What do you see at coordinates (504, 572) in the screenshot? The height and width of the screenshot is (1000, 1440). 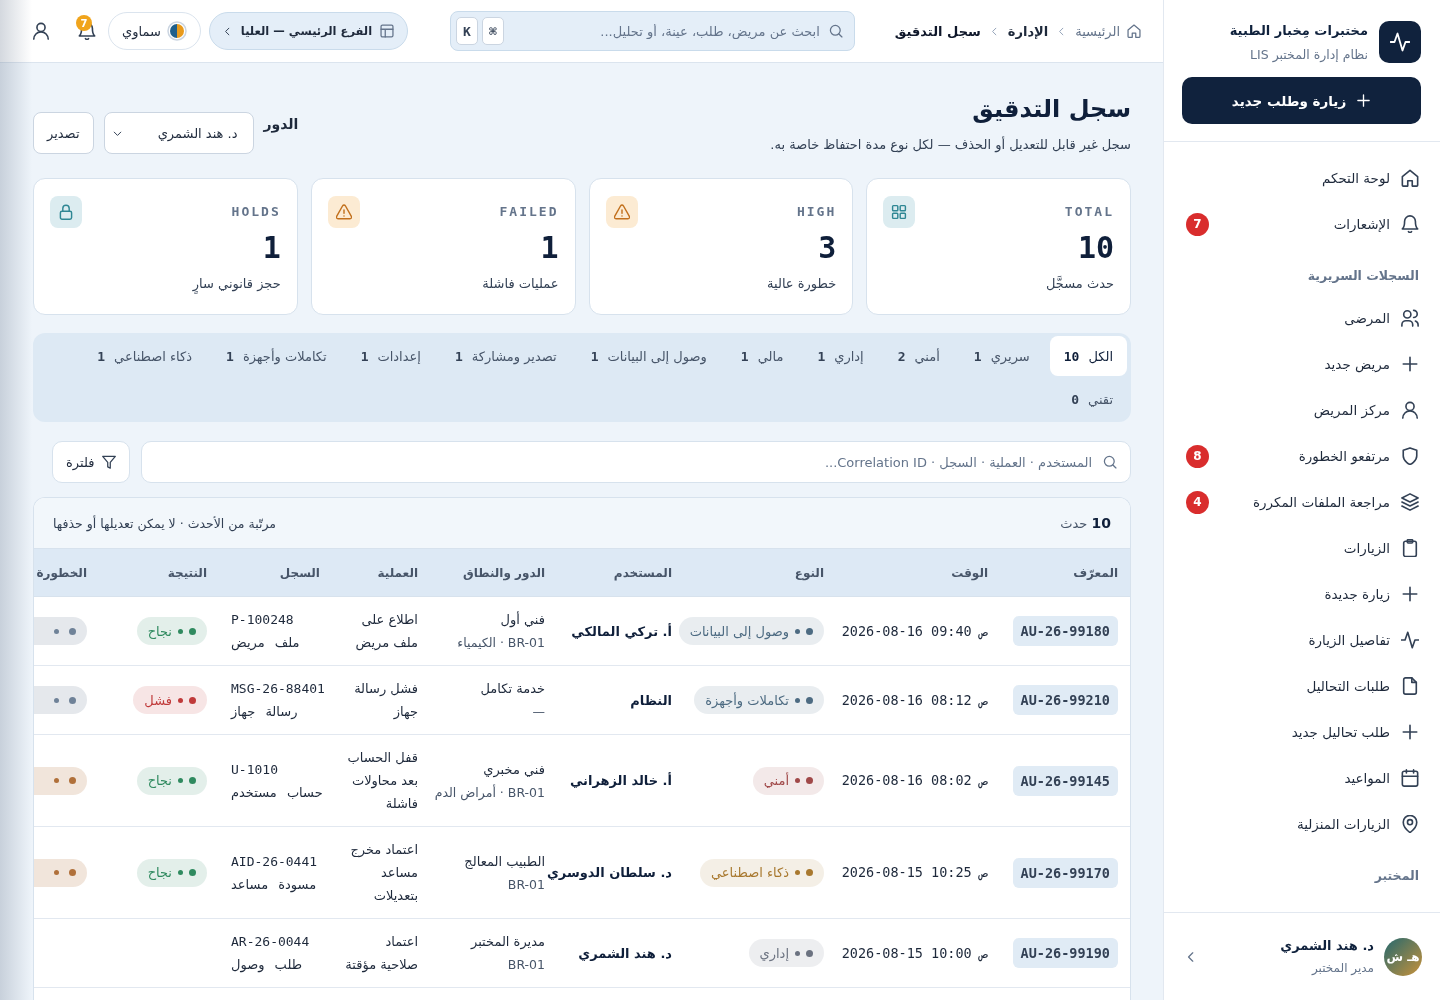 I see `column-header: الدور والنطاق` at bounding box center [504, 572].